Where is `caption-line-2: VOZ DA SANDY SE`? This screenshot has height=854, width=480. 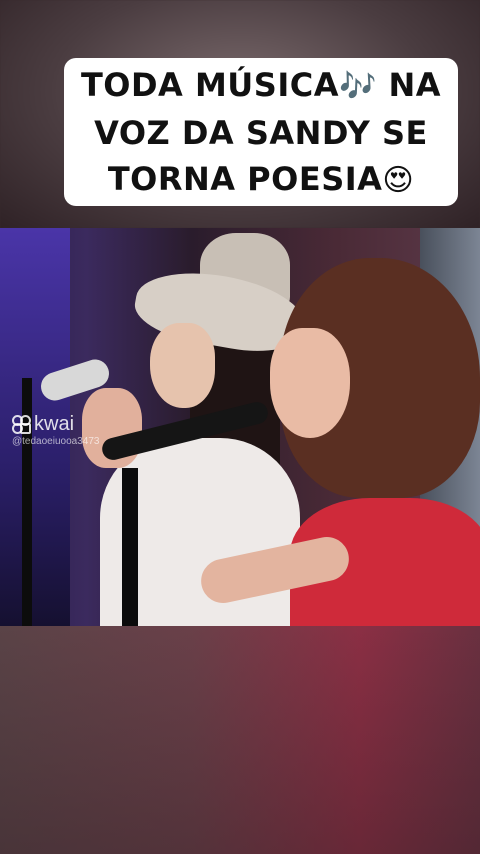 caption-line-2: VOZ DA SANDY SE is located at coordinates (261, 133).